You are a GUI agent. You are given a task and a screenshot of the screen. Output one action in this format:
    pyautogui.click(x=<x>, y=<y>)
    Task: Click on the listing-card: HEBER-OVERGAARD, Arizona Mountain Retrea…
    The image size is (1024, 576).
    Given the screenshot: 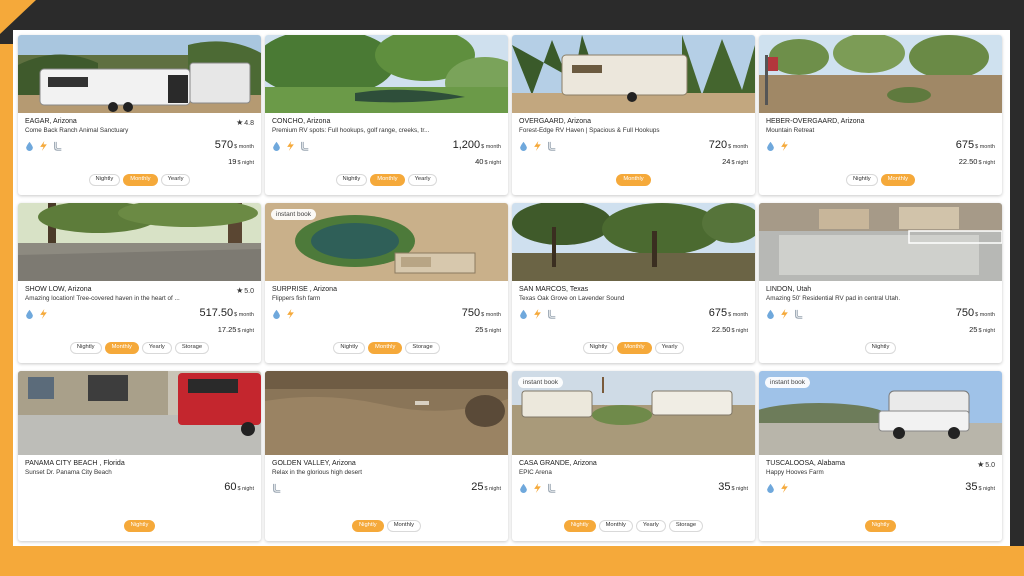 What is the action you would take?
    pyautogui.click(x=880, y=115)
    